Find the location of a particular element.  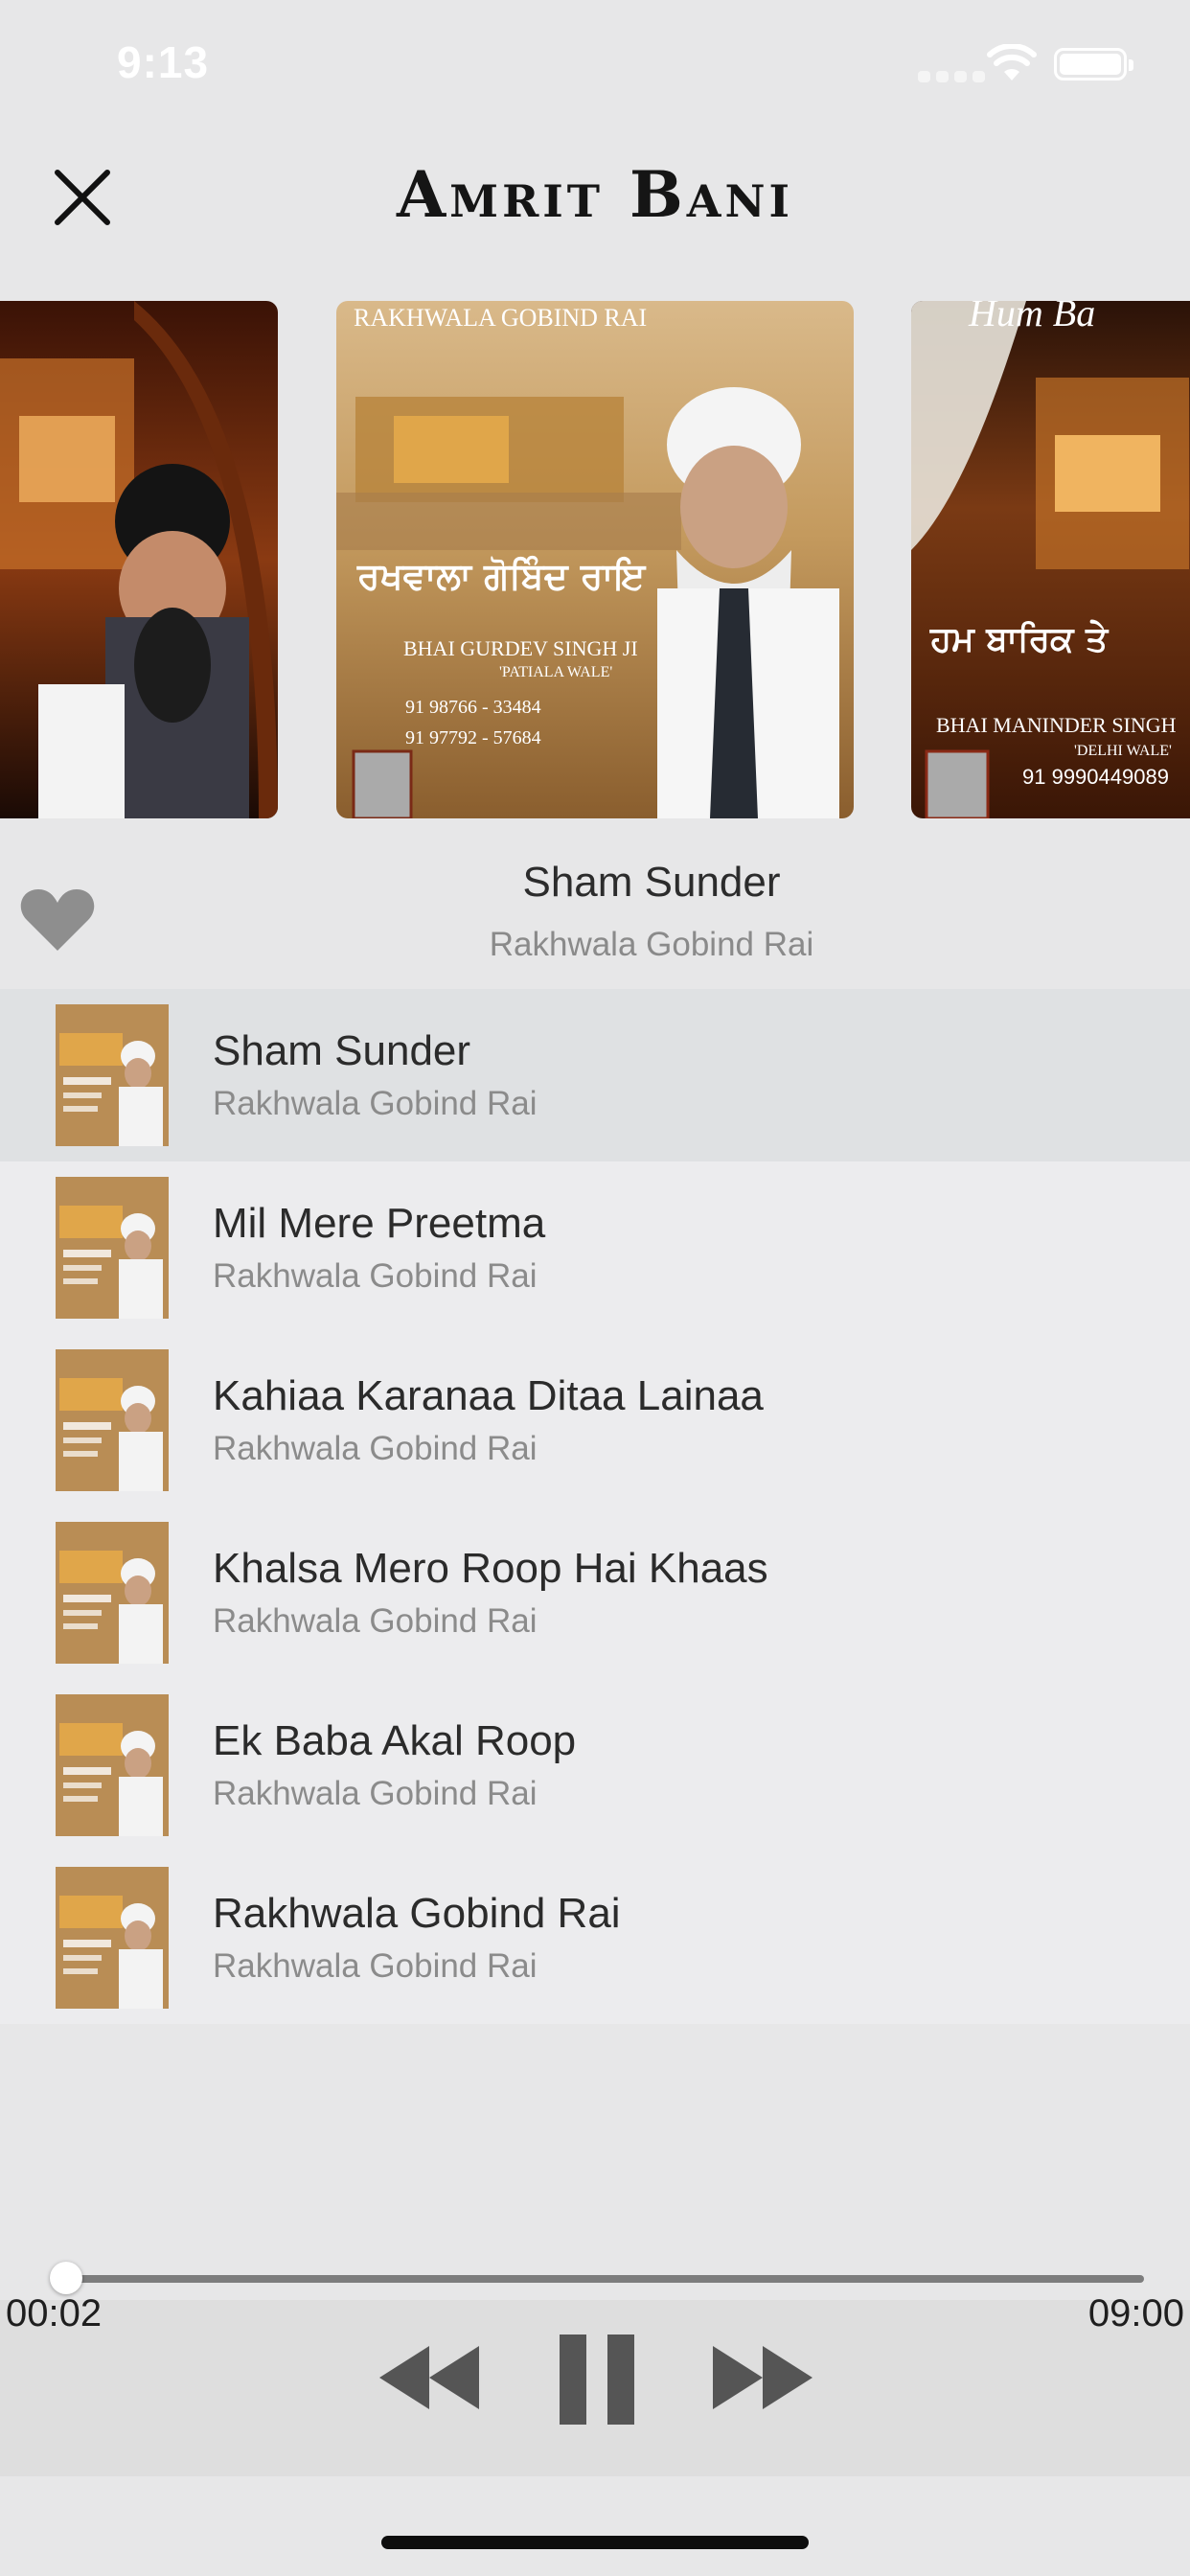

now-playing-title: Sham Sunder is located at coordinates (652, 882).